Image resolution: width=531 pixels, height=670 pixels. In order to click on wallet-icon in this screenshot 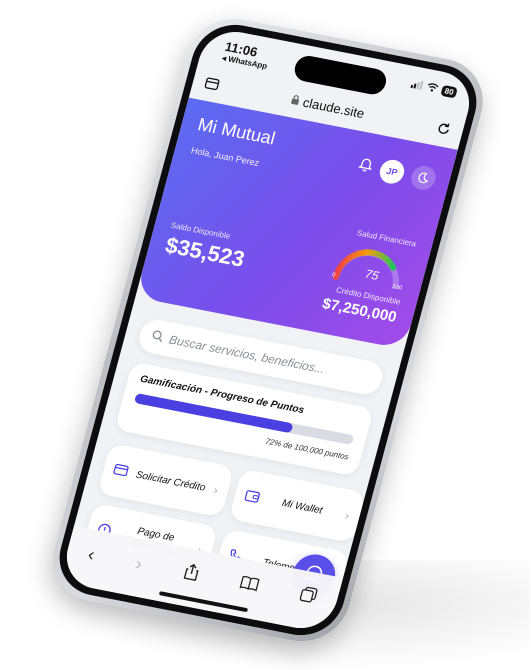, I will do `click(252, 496)`.